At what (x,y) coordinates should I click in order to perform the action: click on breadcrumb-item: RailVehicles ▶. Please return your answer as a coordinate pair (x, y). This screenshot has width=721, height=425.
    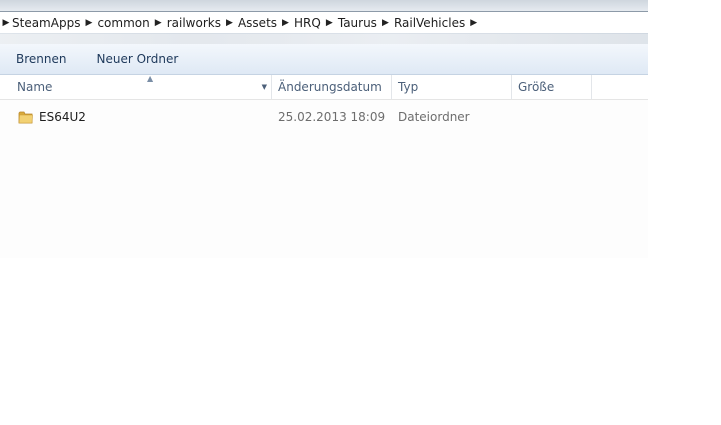
    Looking at the image, I should click on (438, 22).